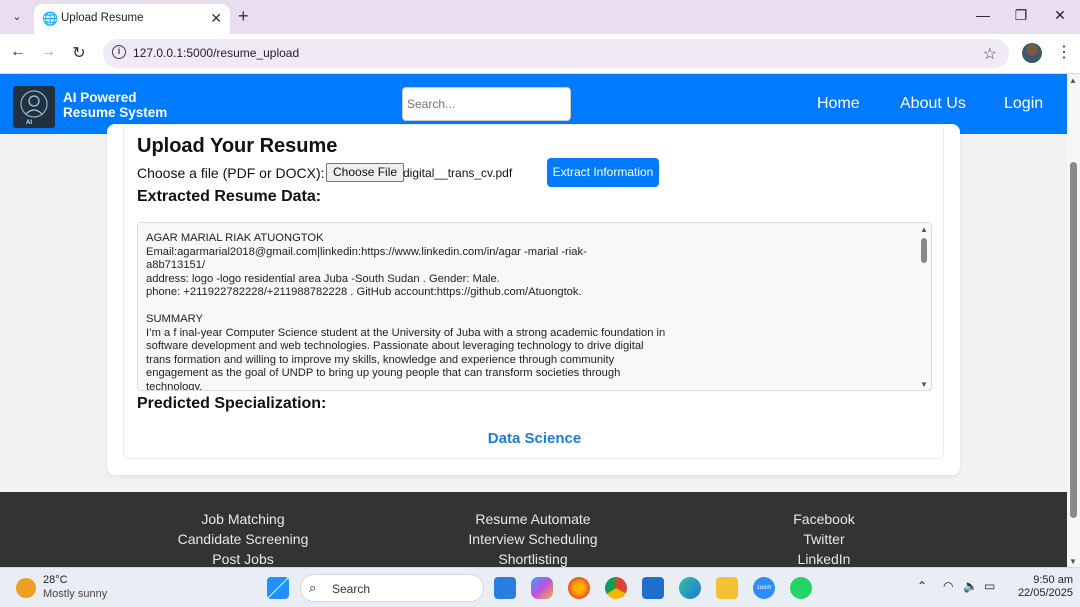 The image size is (1080, 607). Describe the element at coordinates (1073, 340) in the screenshot. I see `page-scroll-thumb` at that location.